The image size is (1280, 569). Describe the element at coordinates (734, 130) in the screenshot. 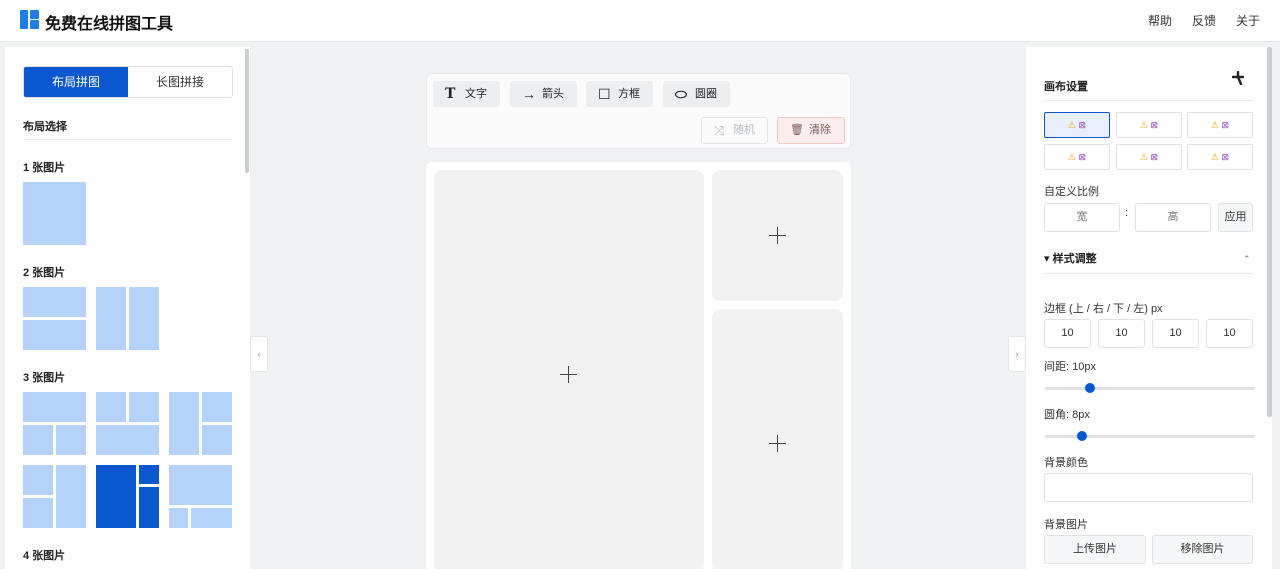

I see `random-button: ⤨ 随机` at that location.